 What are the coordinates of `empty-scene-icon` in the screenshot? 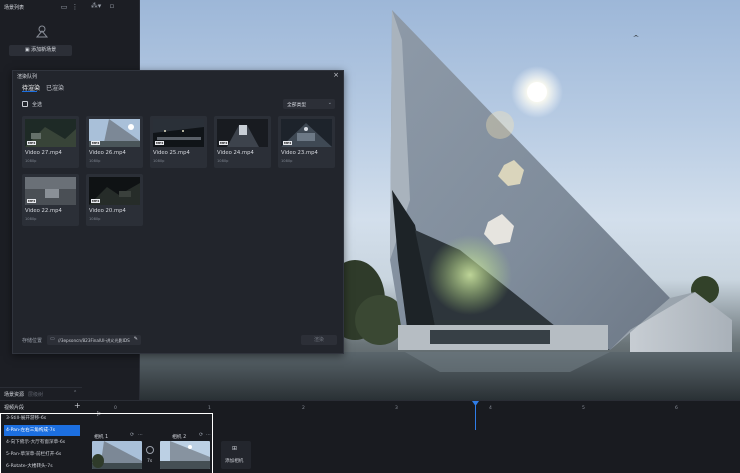 It's located at (42, 31).